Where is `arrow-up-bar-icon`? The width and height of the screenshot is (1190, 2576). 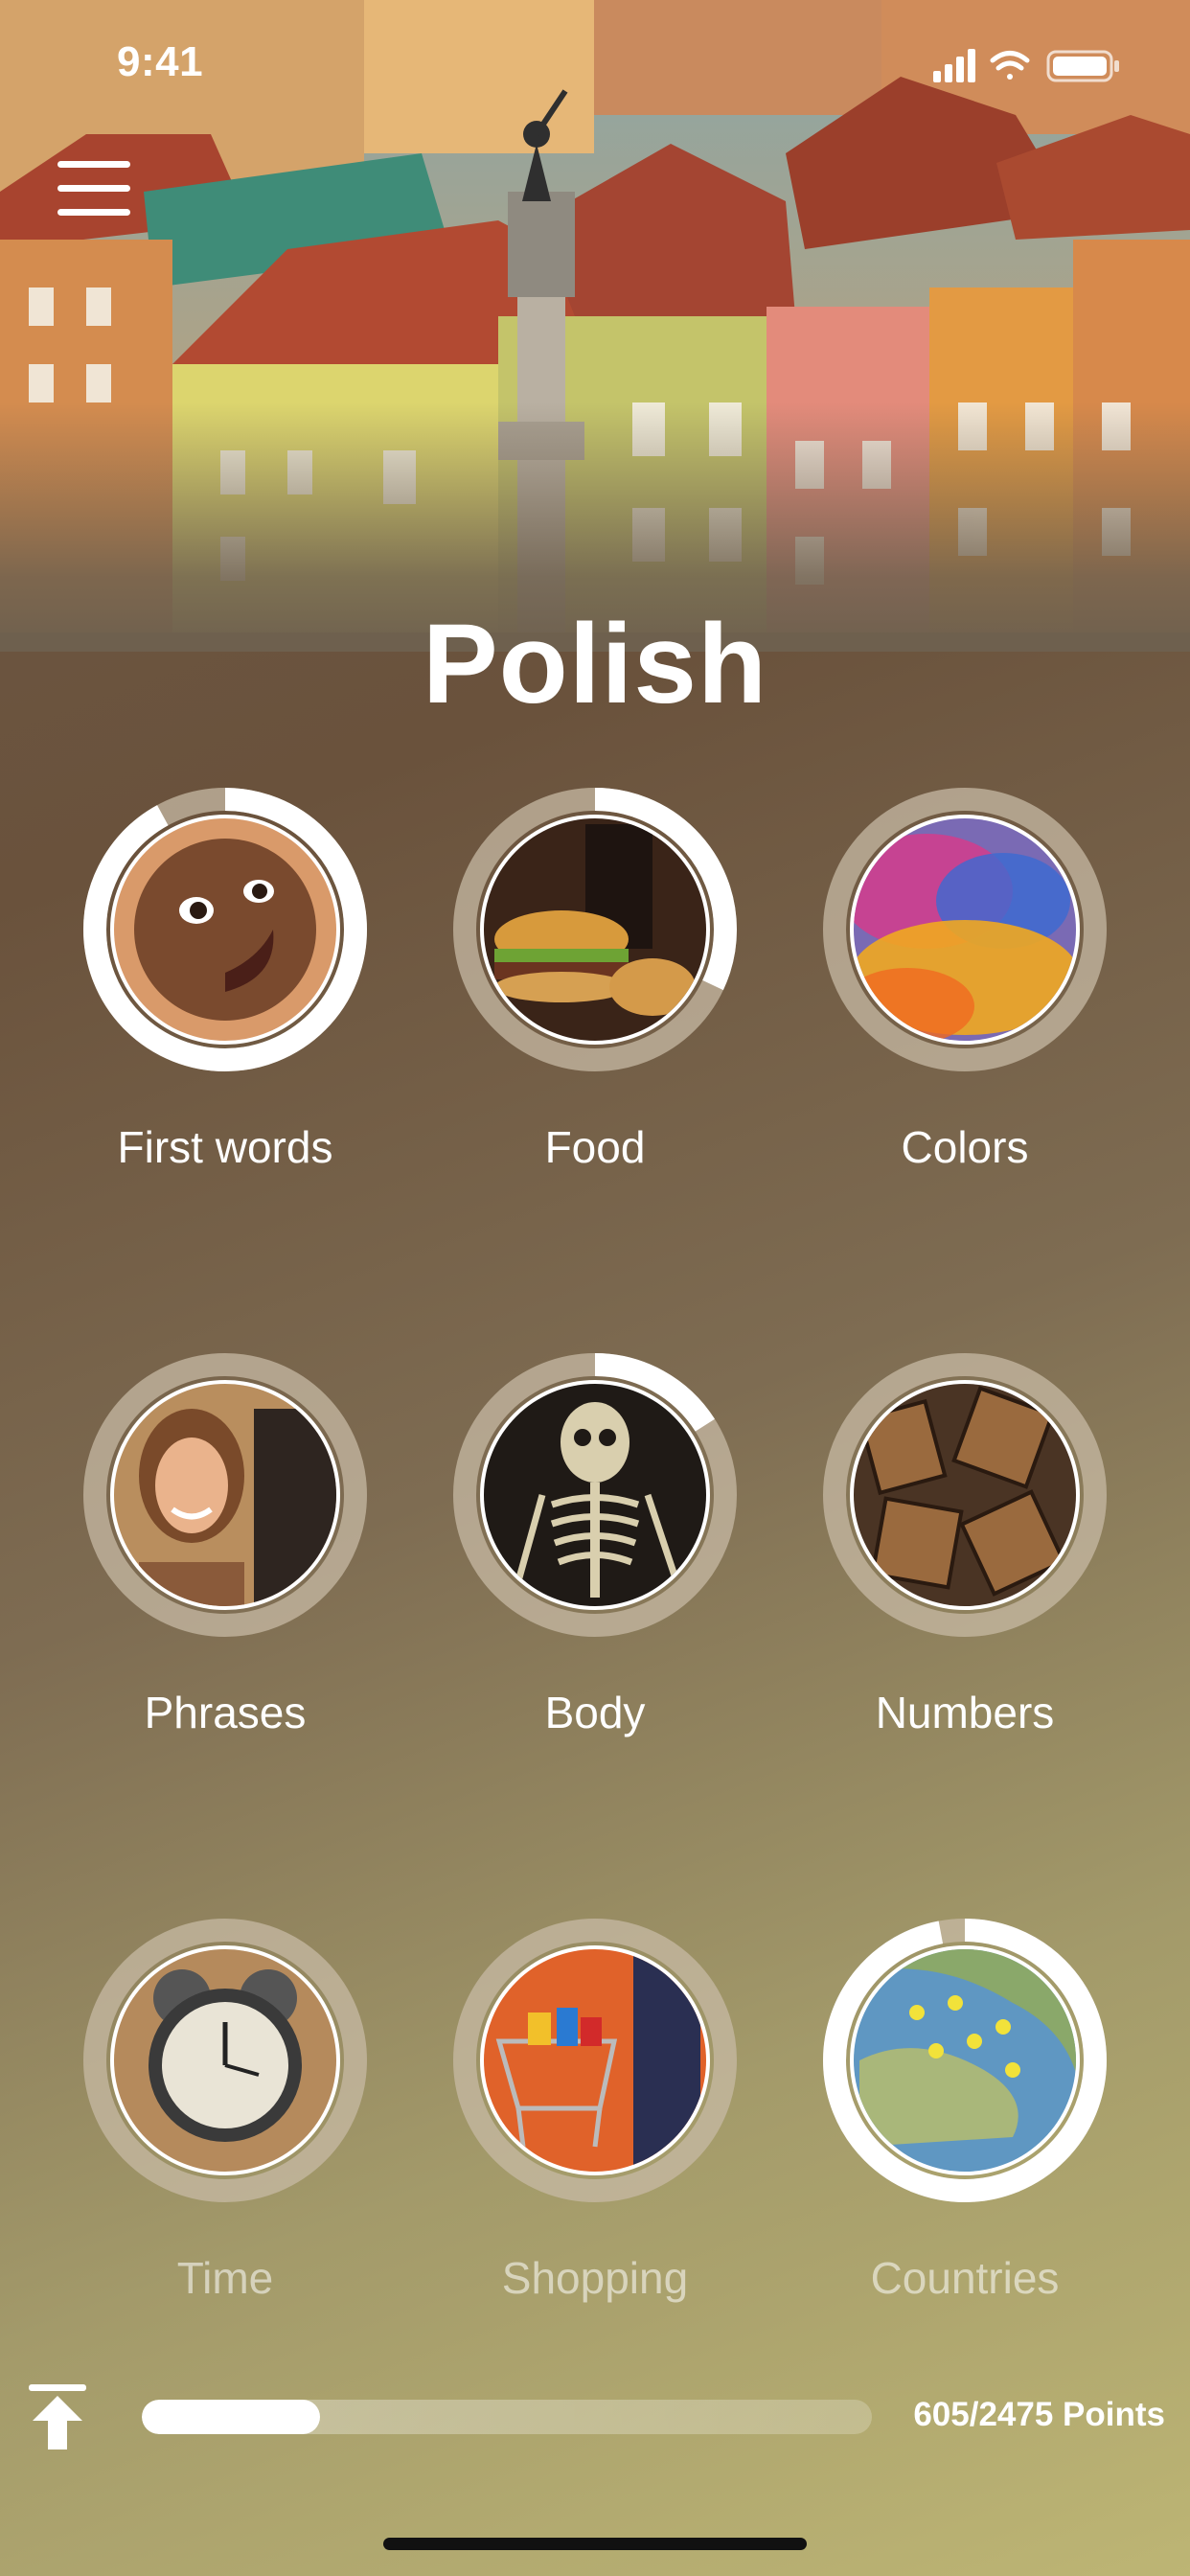
arrow-up-bar-icon is located at coordinates (58, 2417).